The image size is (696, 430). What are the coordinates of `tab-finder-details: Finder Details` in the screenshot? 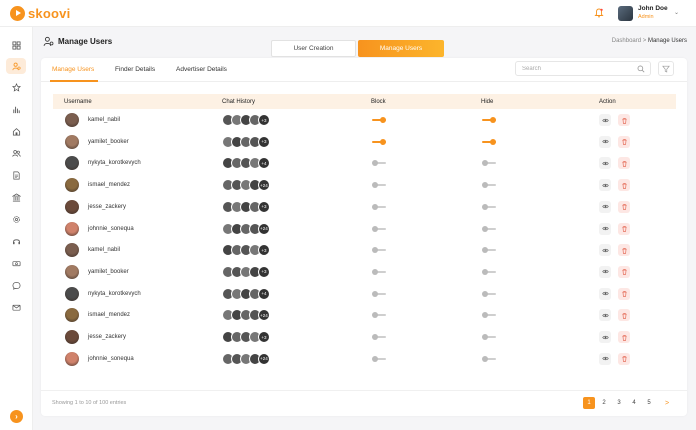 It's located at (135, 69).